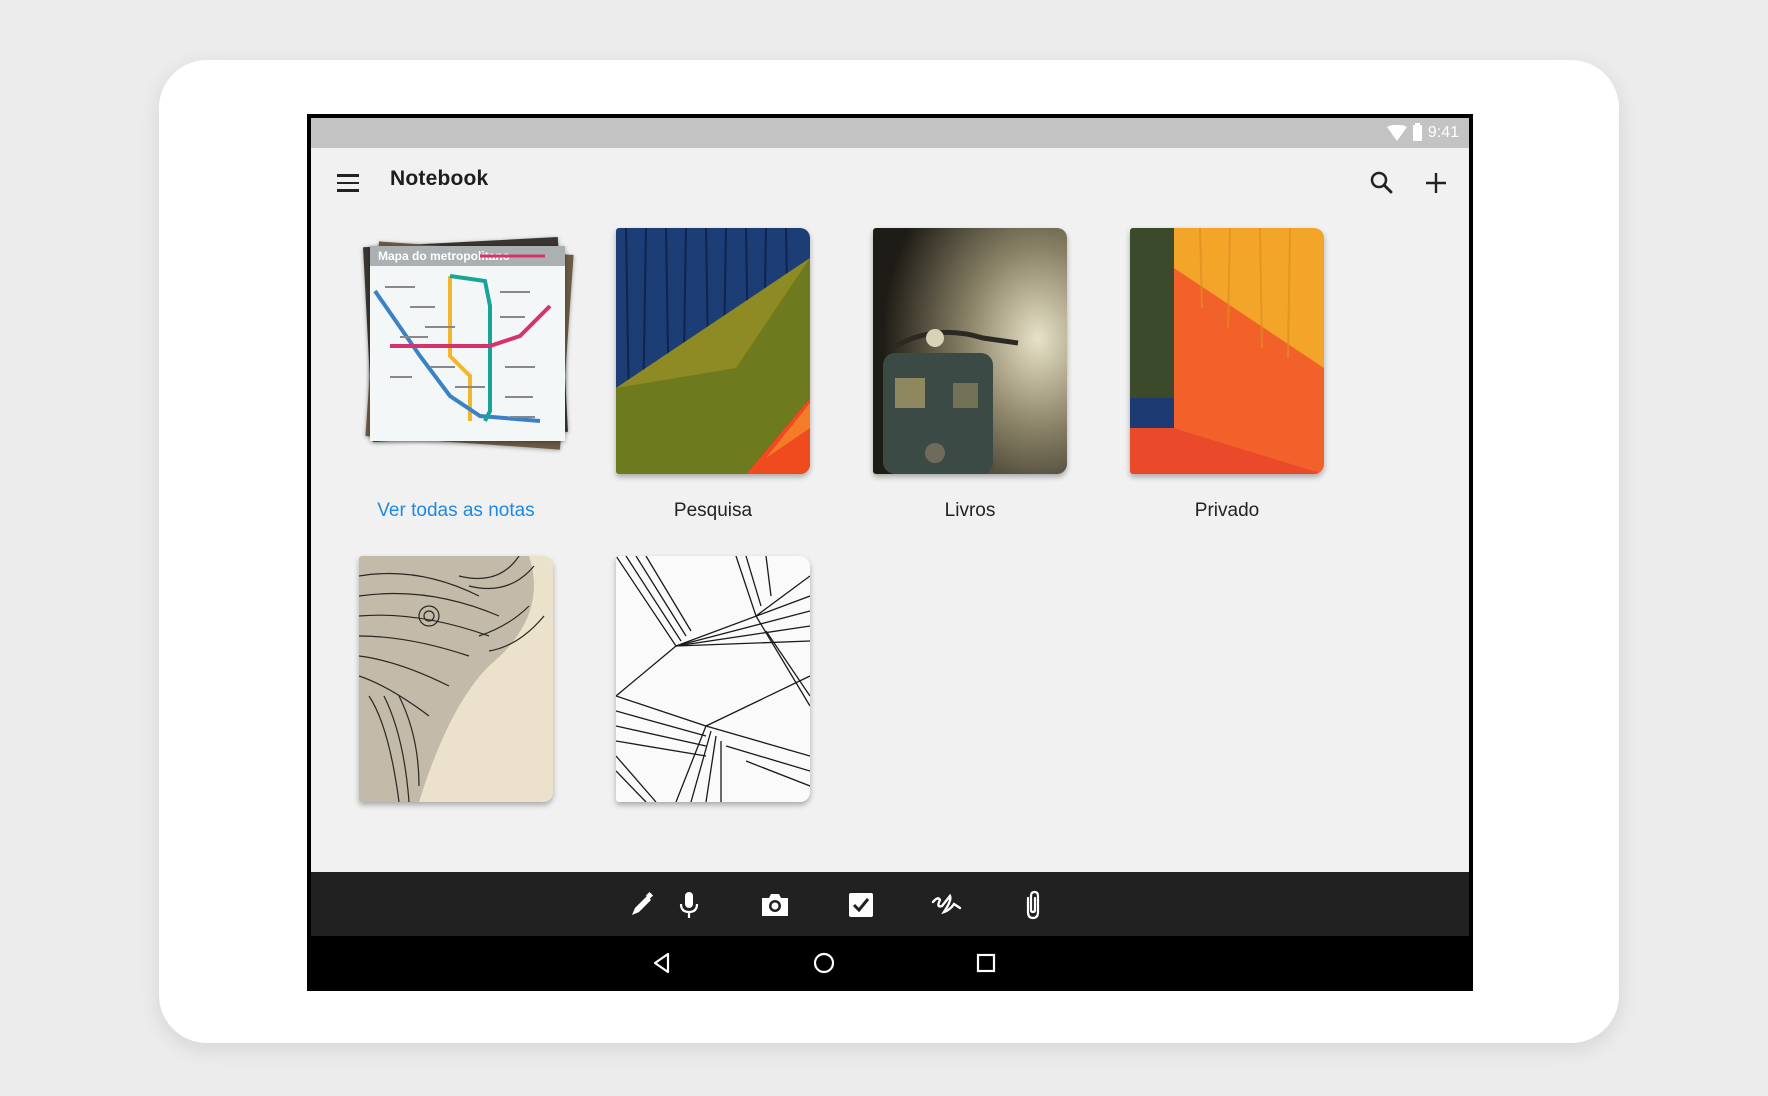  What do you see at coordinates (1382, 183) in the screenshot?
I see `search-icon` at bounding box center [1382, 183].